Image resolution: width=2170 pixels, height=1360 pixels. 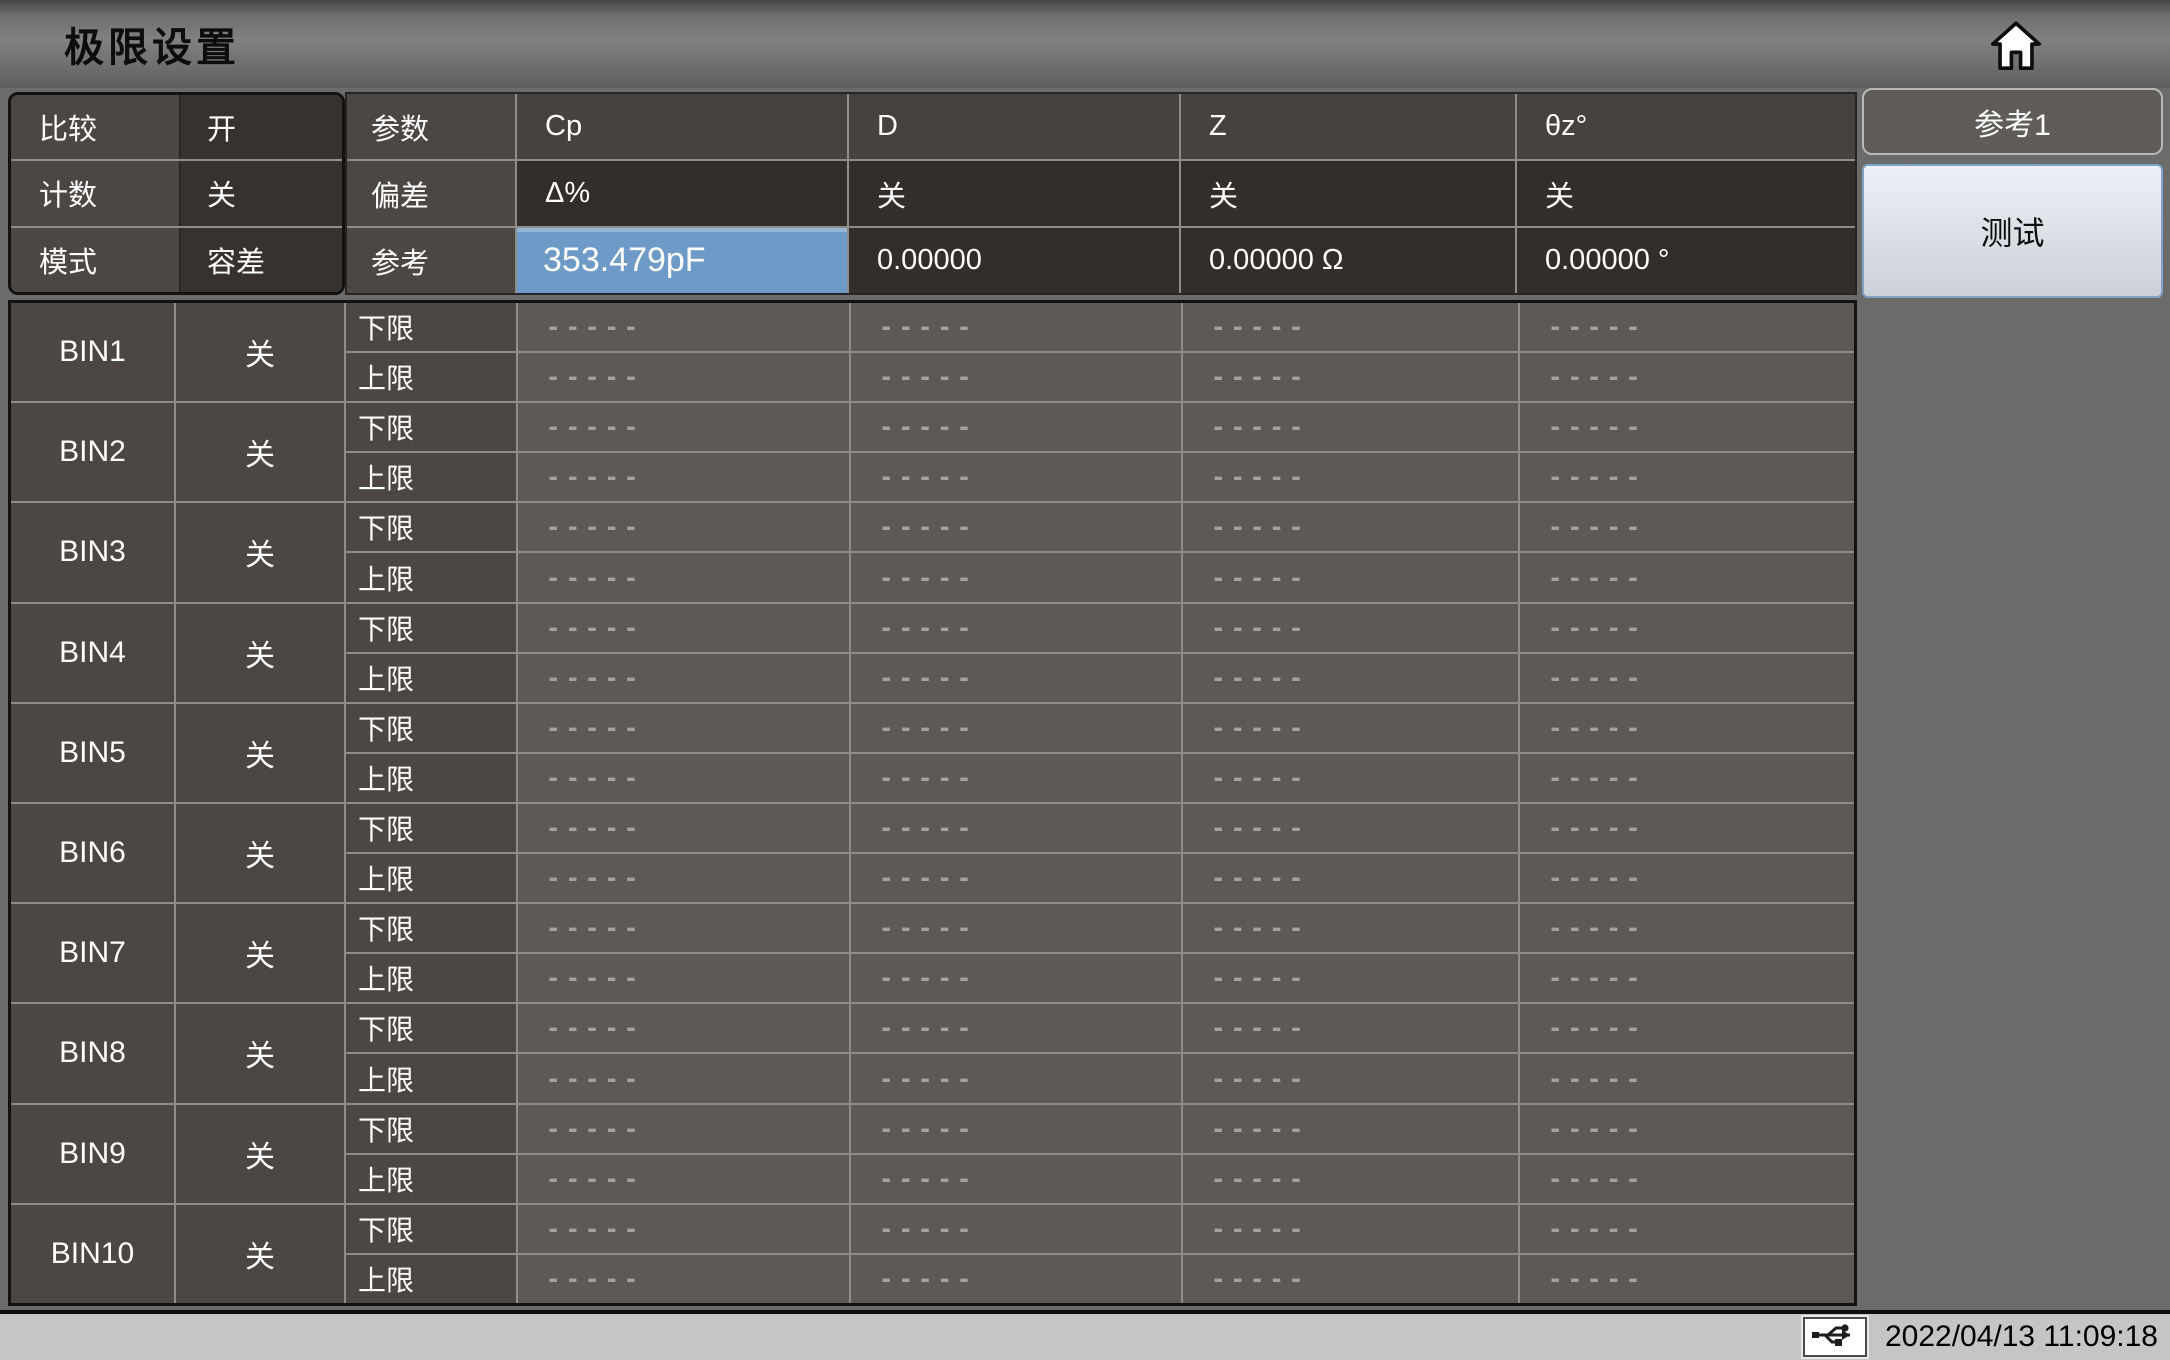 I want to click on deviation-cp-cell: Δ%, so click(x=682, y=193).